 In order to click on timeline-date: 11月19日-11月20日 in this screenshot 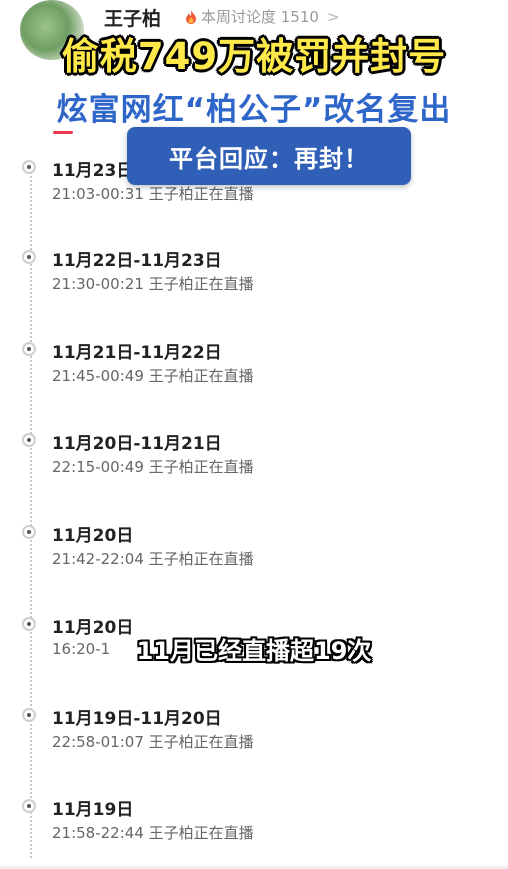, I will do `click(137, 719)`.